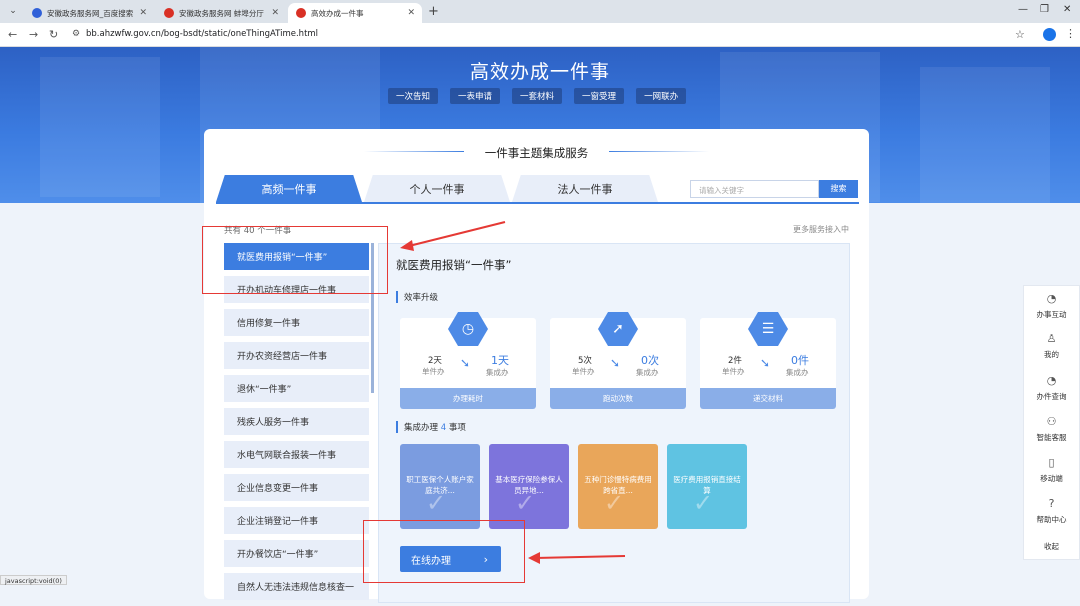 Image resolution: width=1080 pixels, height=606 pixels. I want to click on restore-icon: ❐, so click(1044, 9).